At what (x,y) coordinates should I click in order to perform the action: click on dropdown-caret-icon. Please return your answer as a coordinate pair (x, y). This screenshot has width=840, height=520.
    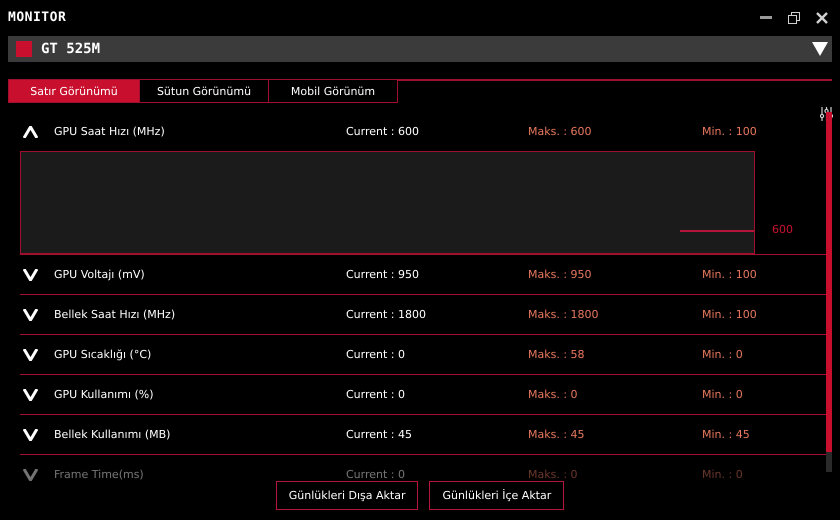
    Looking at the image, I should click on (820, 49).